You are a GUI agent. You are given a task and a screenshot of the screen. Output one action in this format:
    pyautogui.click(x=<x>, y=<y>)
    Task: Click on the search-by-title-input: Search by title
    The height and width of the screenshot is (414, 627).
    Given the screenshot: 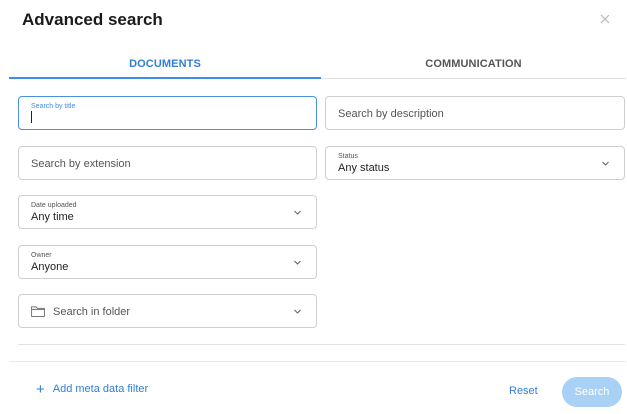 What is the action you would take?
    pyautogui.click(x=167, y=113)
    